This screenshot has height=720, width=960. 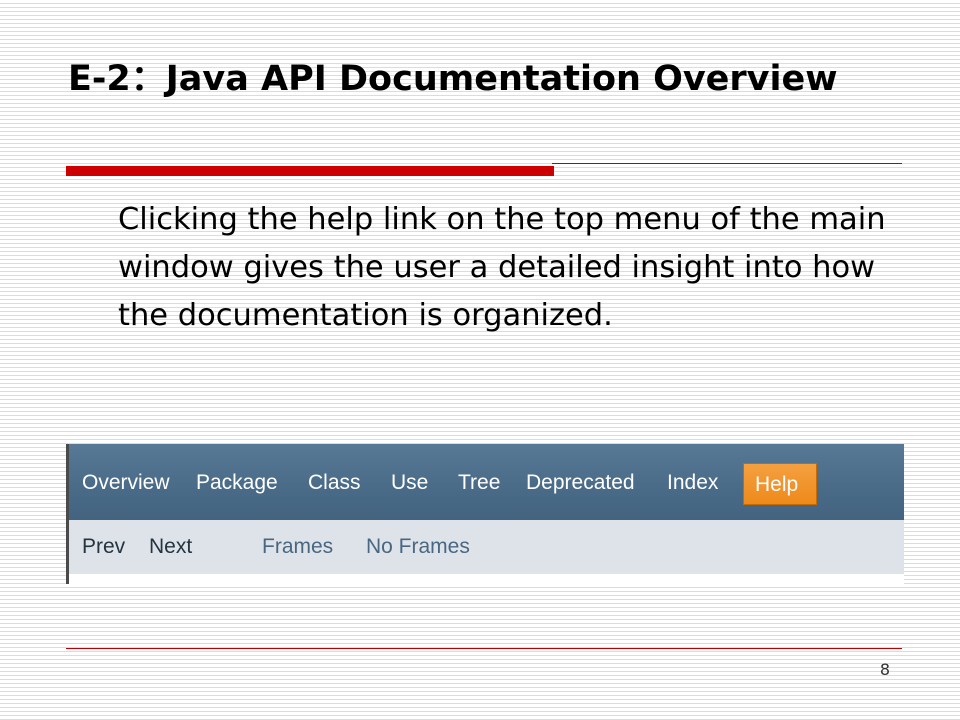 What do you see at coordinates (479, 483) in the screenshot?
I see `nav-tree-link: Tree` at bounding box center [479, 483].